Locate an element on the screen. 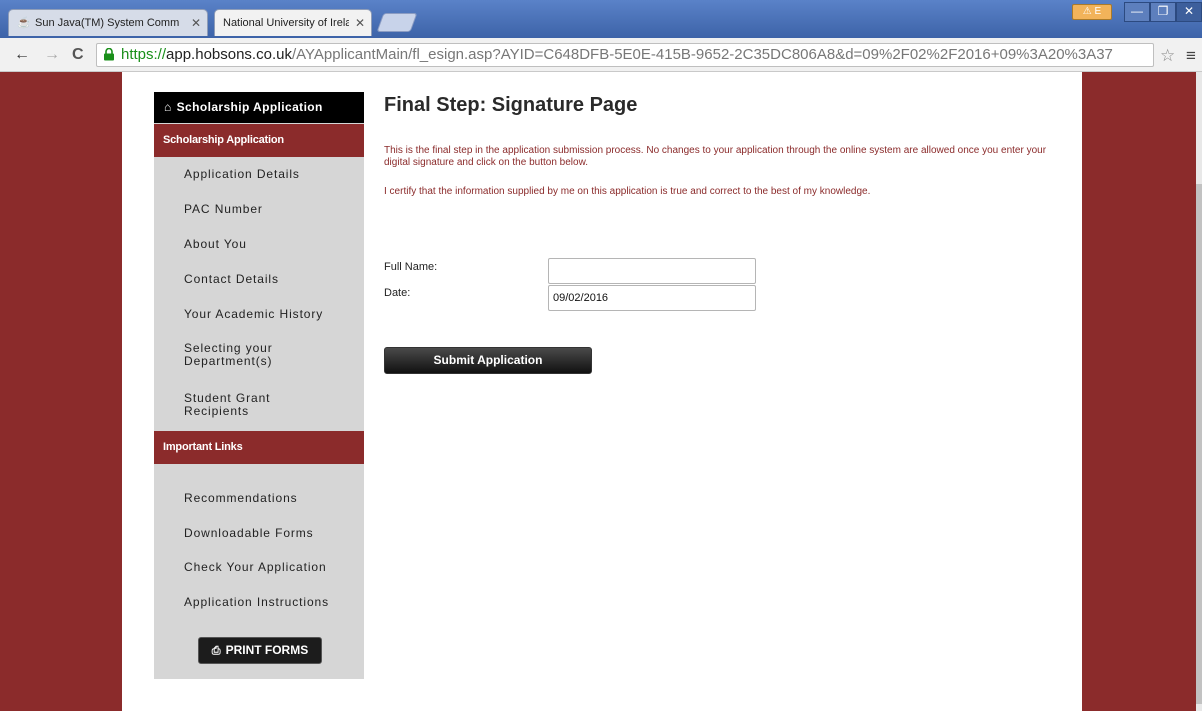 This screenshot has height=711, width=1202. forward-arrow-icon: → is located at coordinates (52, 55).